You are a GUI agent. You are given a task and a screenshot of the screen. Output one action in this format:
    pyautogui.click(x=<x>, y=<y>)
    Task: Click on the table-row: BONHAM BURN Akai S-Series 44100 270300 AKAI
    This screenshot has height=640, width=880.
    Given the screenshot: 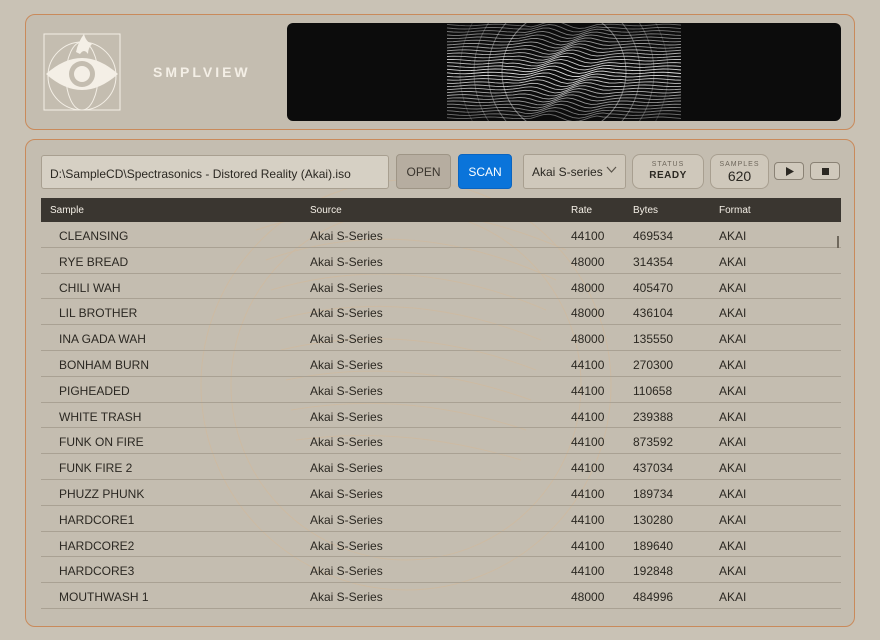 What is the action you would take?
    pyautogui.click(x=441, y=364)
    